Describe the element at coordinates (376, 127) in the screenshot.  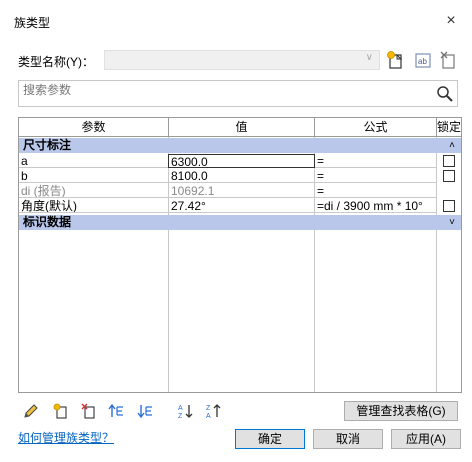
I see `column-header-formula: 公式` at that location.